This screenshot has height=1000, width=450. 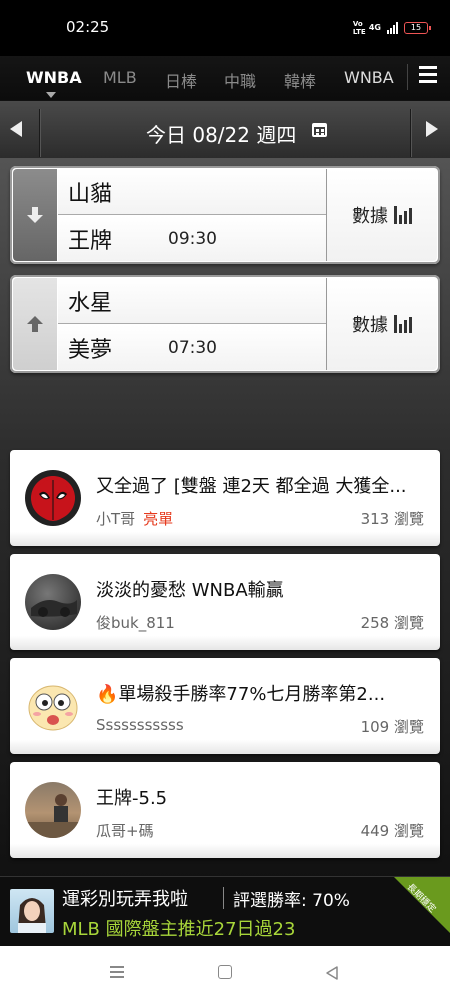 I want to click on game-time: 07:30, so click(x=192, y=347).